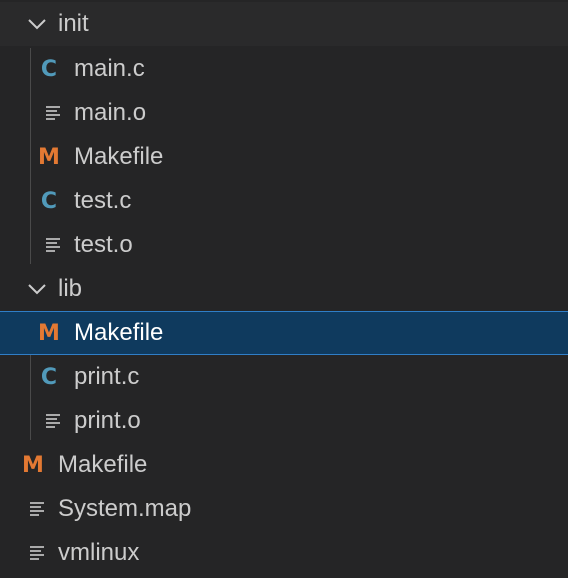 This screenshot has height=578, width=568. What do you see at coordinates (73, 23) in the screenshot?
I see `folder-label: init` at bounding box center [73, 23].